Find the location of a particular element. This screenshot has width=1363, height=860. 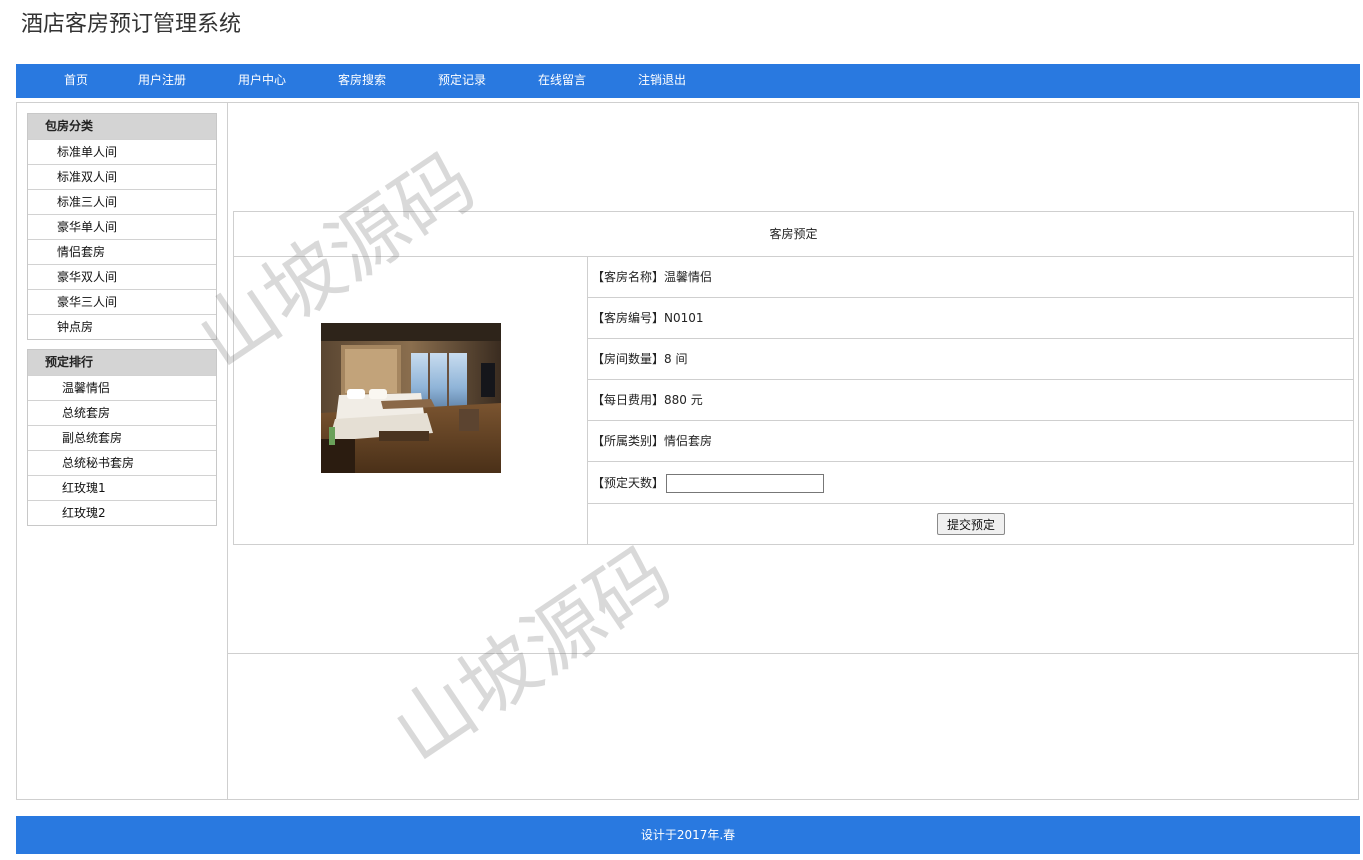

room-count-label: 【房间数量】 is located at coordinates (628, 359).